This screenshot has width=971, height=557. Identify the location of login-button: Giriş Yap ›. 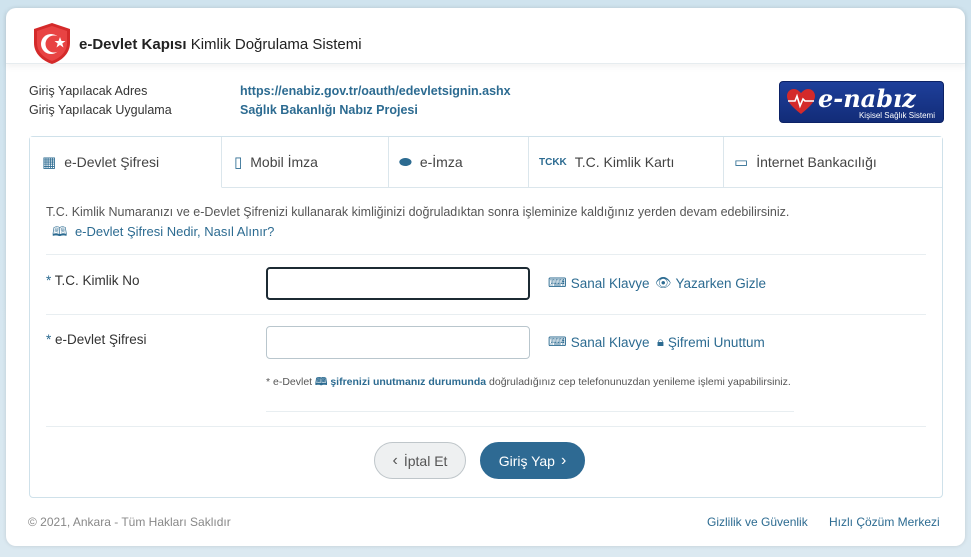
(532, 460).